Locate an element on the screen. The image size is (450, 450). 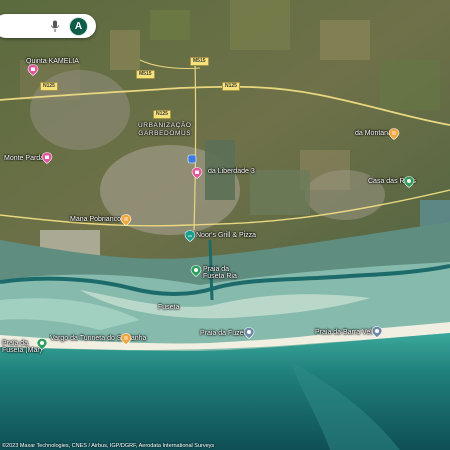
label-mana: Mana Pobrianco is located at coordinates (95, 219).